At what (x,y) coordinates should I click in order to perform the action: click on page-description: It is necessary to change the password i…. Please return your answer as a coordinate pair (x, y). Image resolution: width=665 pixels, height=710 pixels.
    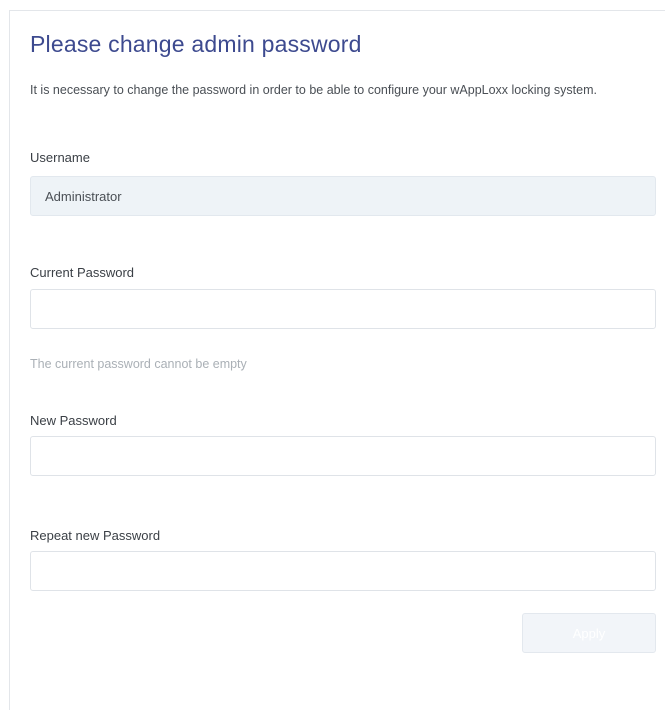
    Looking at the image, I should click on (313, 90).